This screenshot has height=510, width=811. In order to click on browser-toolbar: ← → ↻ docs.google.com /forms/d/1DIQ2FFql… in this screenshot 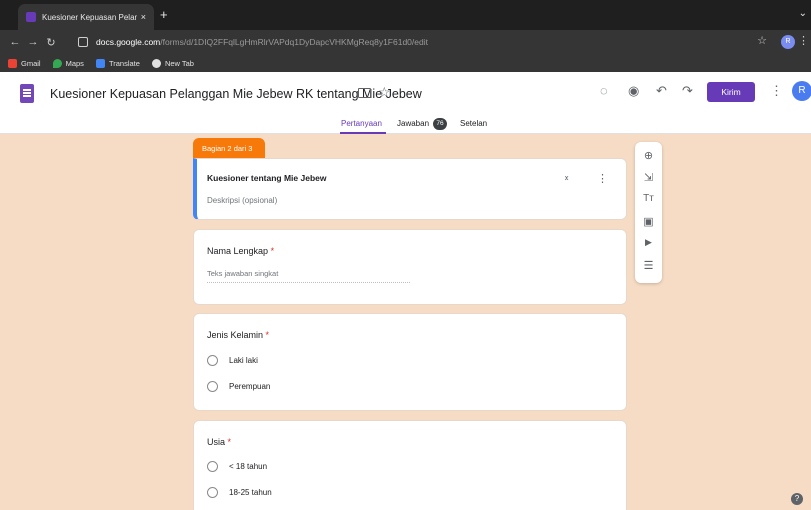, I will do `click(405, 42)`.